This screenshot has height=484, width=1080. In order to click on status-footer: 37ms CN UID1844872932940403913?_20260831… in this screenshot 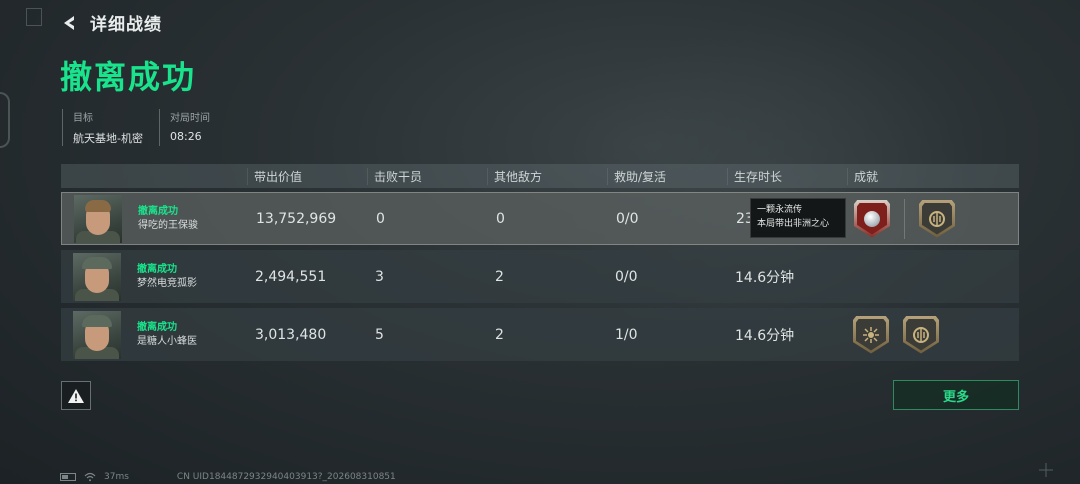, I will do `click(228, 477)`.